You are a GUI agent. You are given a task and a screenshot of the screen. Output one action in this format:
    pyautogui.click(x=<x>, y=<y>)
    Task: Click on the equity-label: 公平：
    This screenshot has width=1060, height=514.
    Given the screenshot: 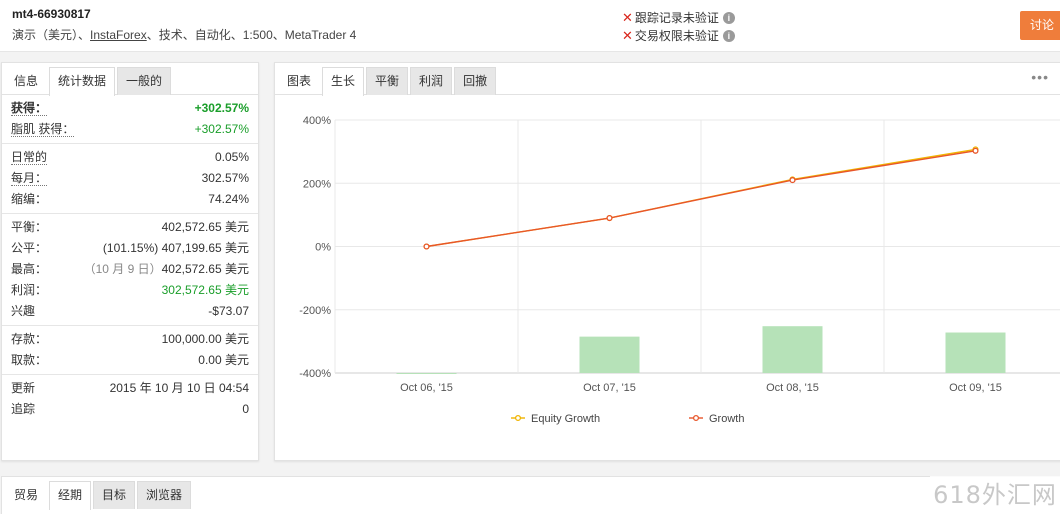 What is the action you would take?
    pyautogui.click(x=29, y=248)
    